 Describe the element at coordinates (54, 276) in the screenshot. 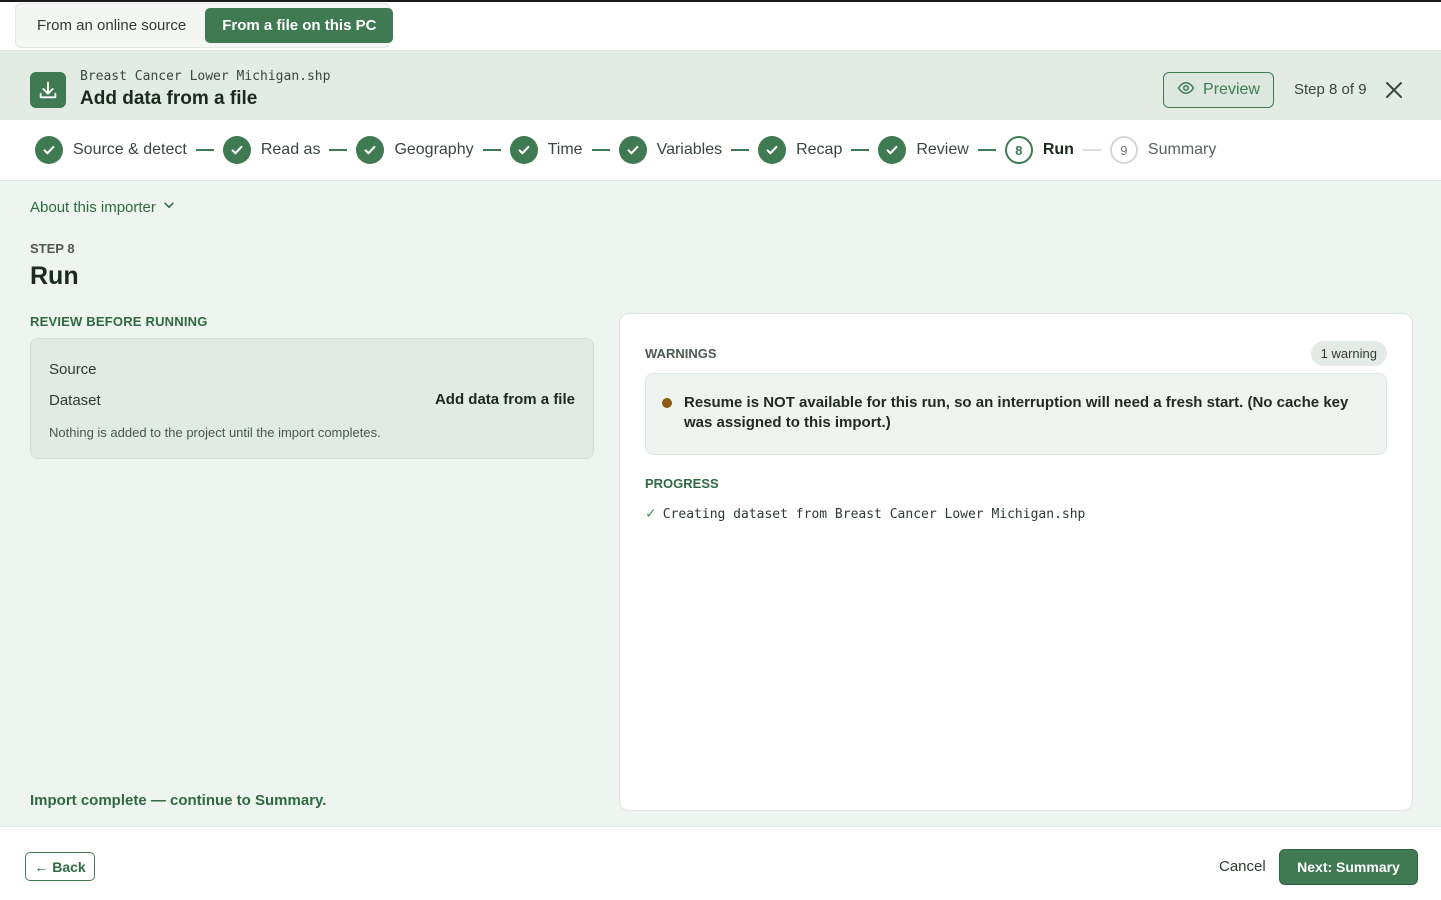

I see `page-title: Run` at that location.